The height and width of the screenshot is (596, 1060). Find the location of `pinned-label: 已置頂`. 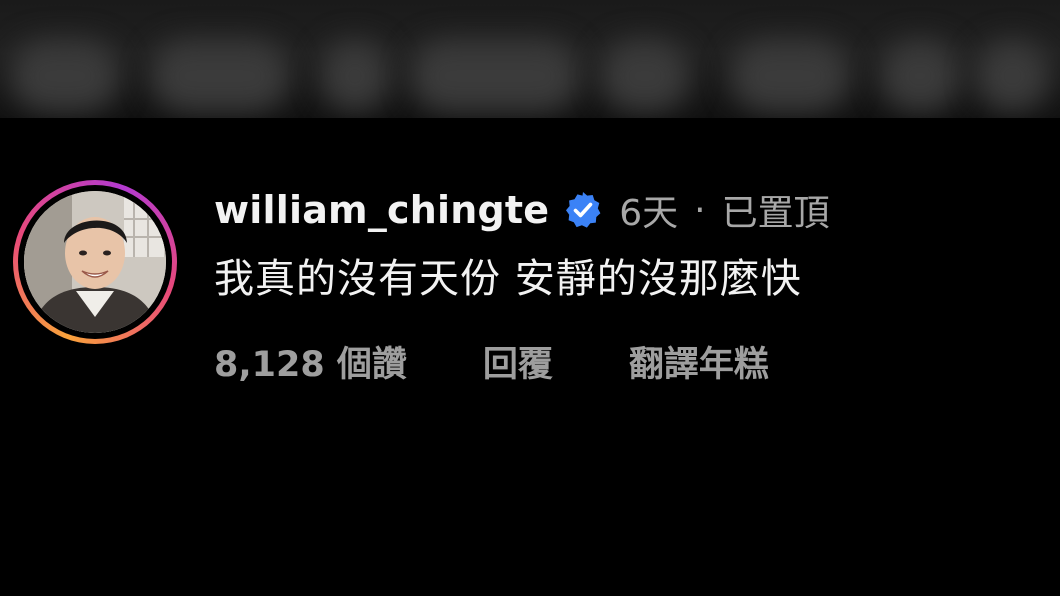

pinned-label: 已置頂 is located at coordinates (775, 213).